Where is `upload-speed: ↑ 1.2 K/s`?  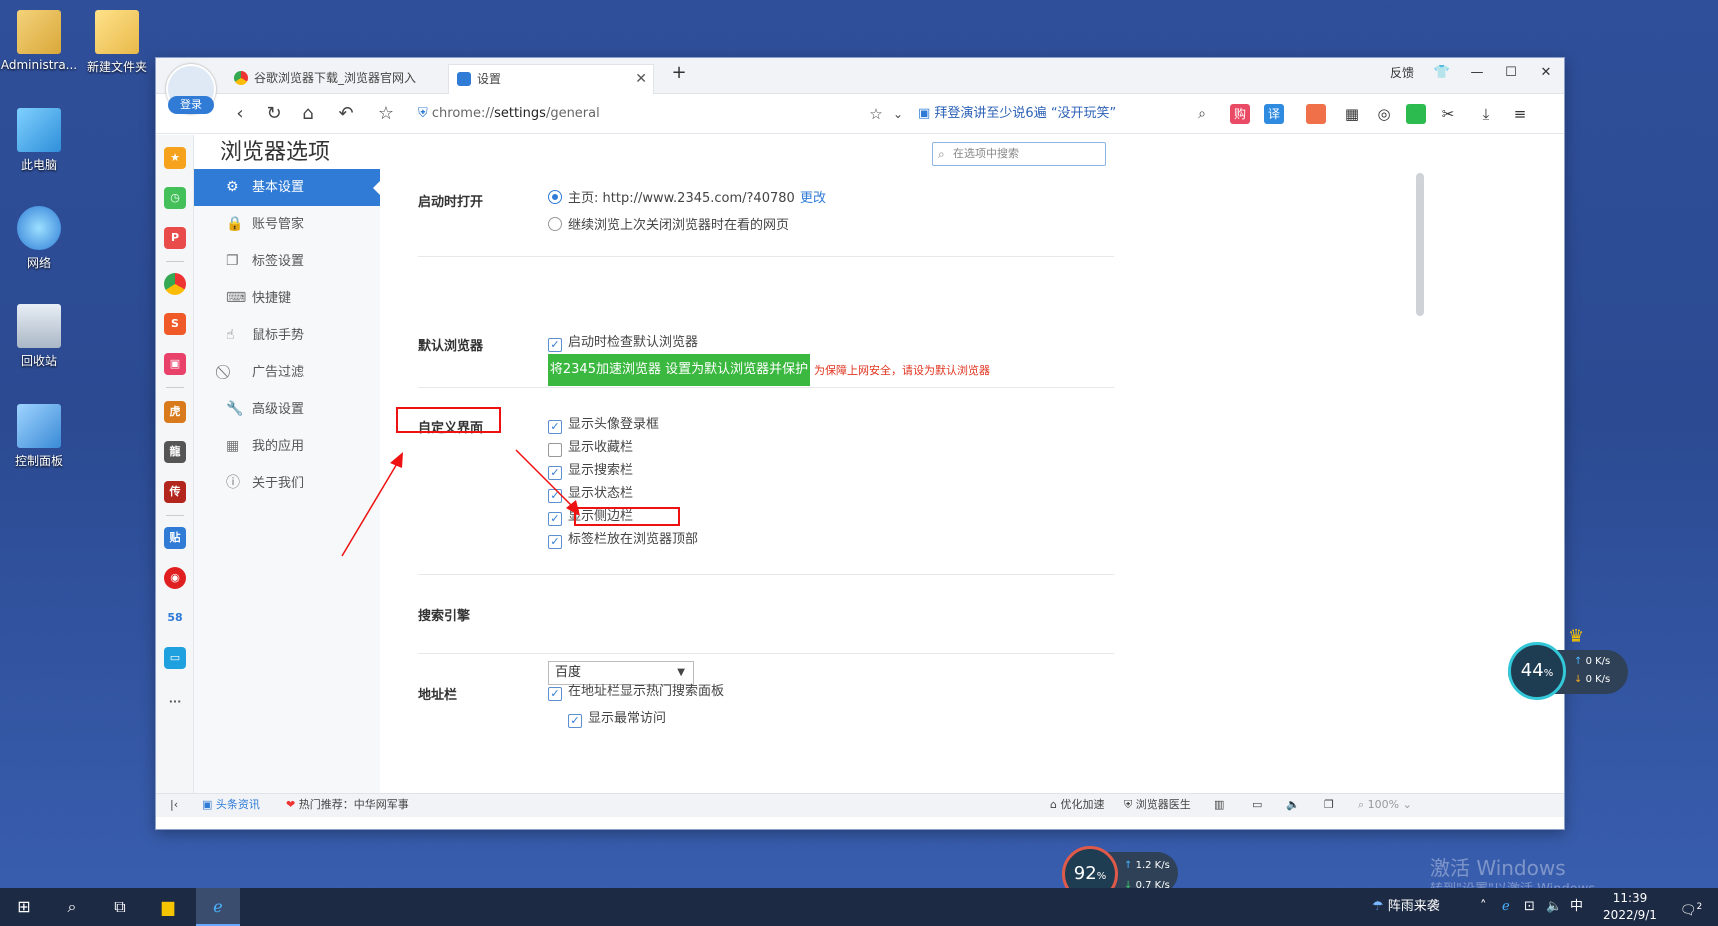 upload-speed: ↑ 1.2 K/s is located at coordinates (1147, 865).